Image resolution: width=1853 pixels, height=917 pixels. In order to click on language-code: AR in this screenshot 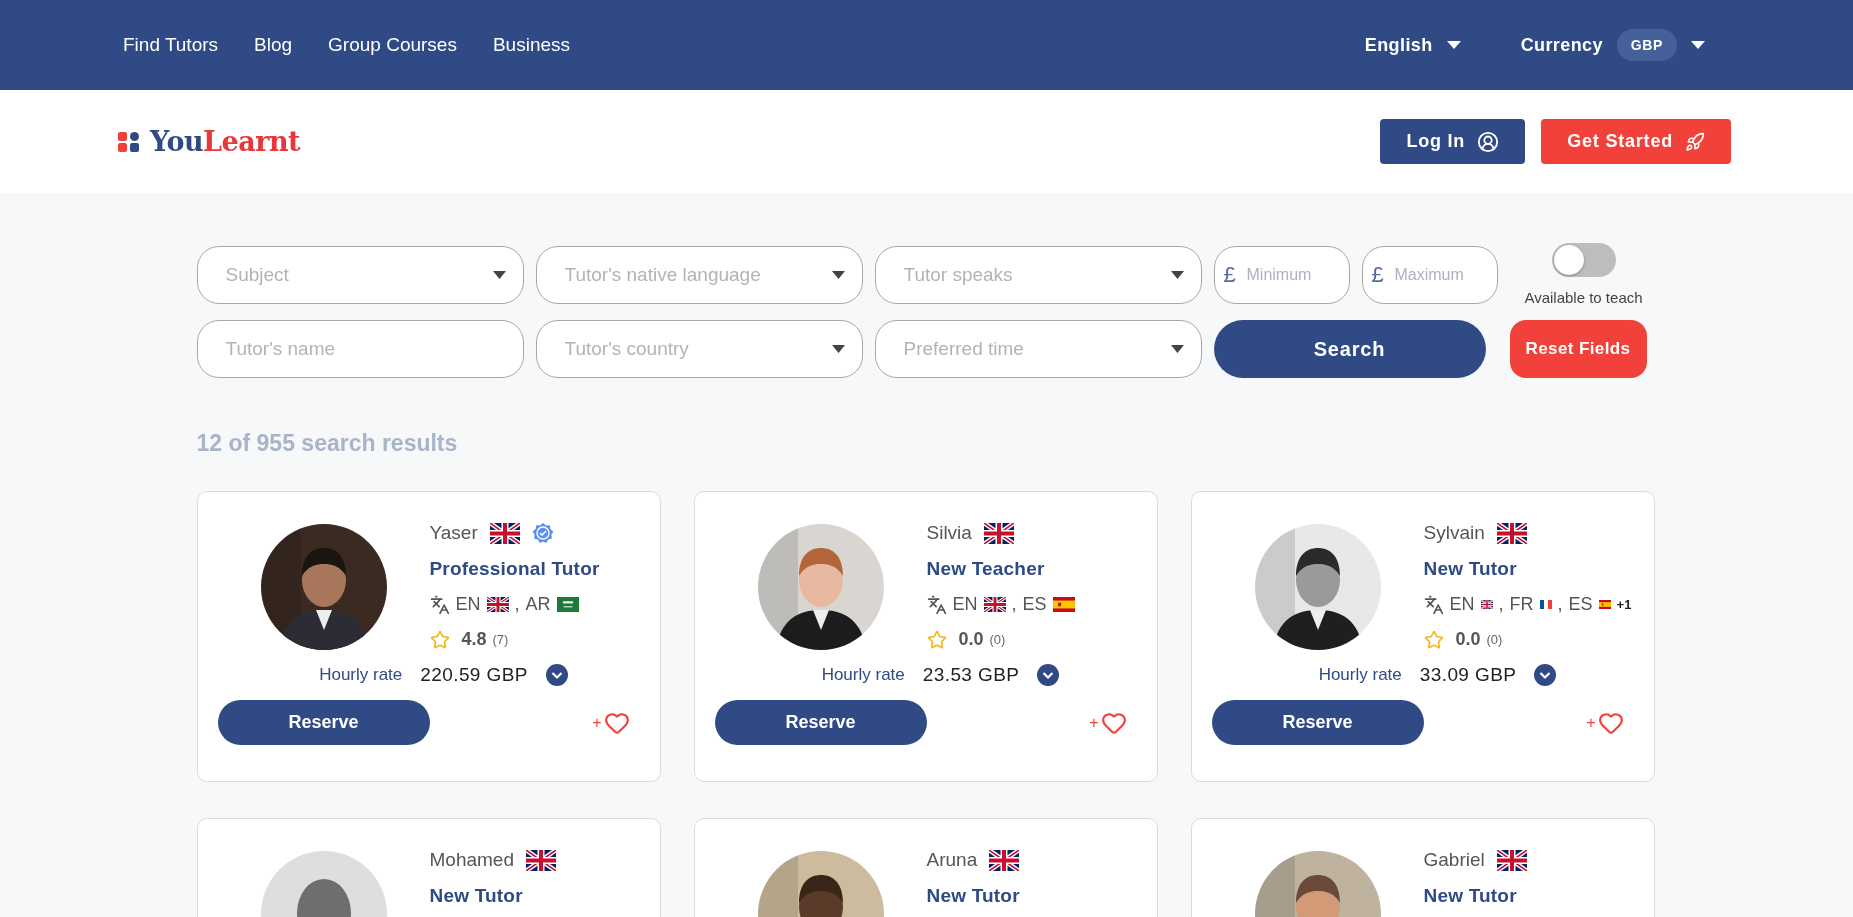, I will do `click(538, 604)`.